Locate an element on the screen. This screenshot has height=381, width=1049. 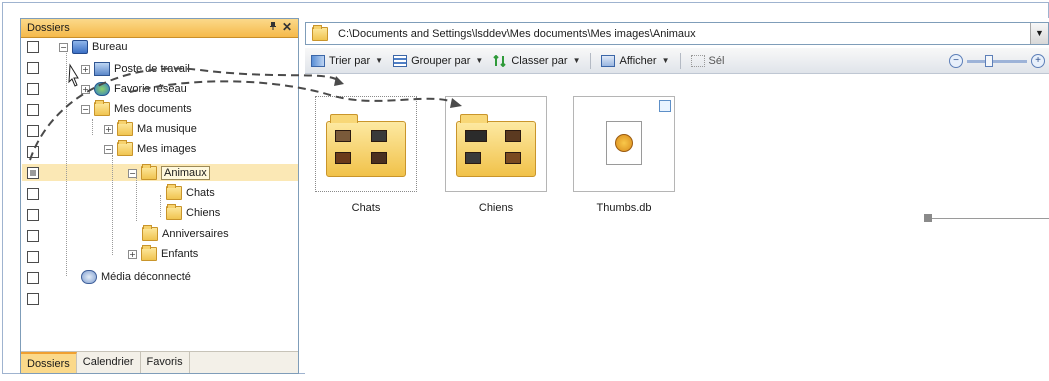
drag-arrows is located at coordinates (245, 112).